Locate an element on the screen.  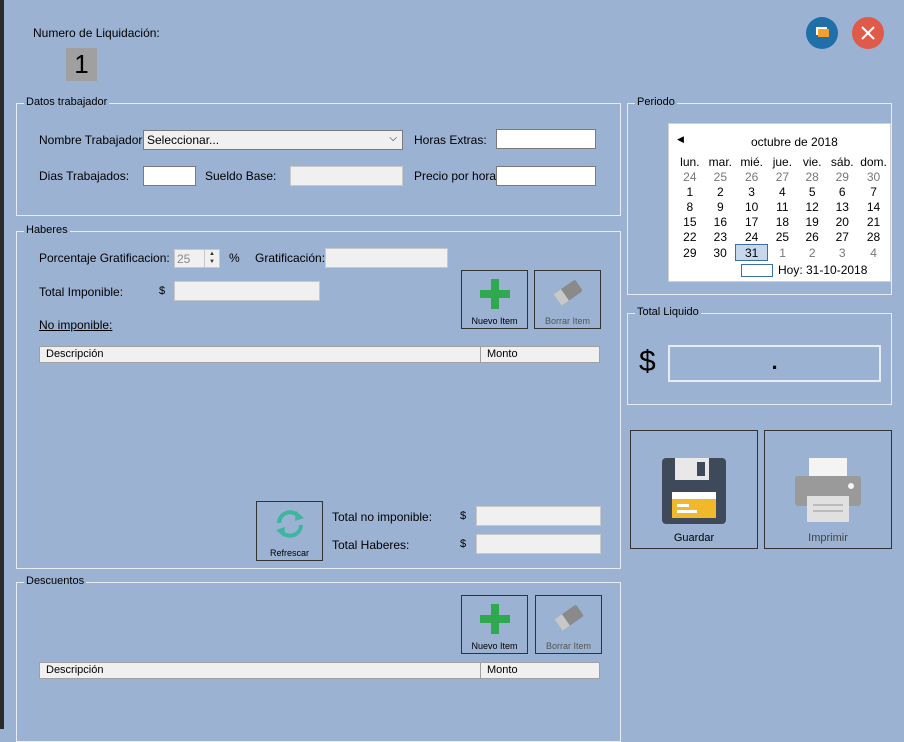
calendar-day: 21 is located at coordinates (874, 221).